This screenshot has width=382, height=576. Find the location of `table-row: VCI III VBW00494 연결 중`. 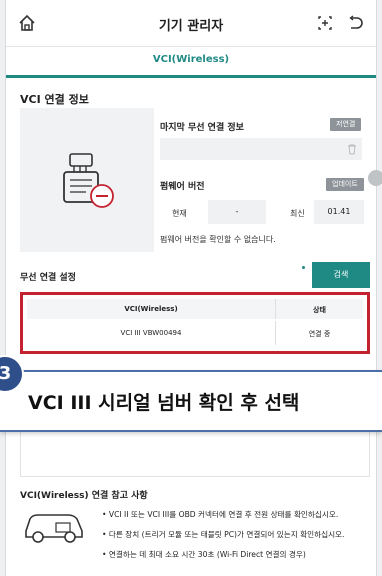

table-row: VCI III VBW00494 연결 중 is located at coordinates (195, 333).